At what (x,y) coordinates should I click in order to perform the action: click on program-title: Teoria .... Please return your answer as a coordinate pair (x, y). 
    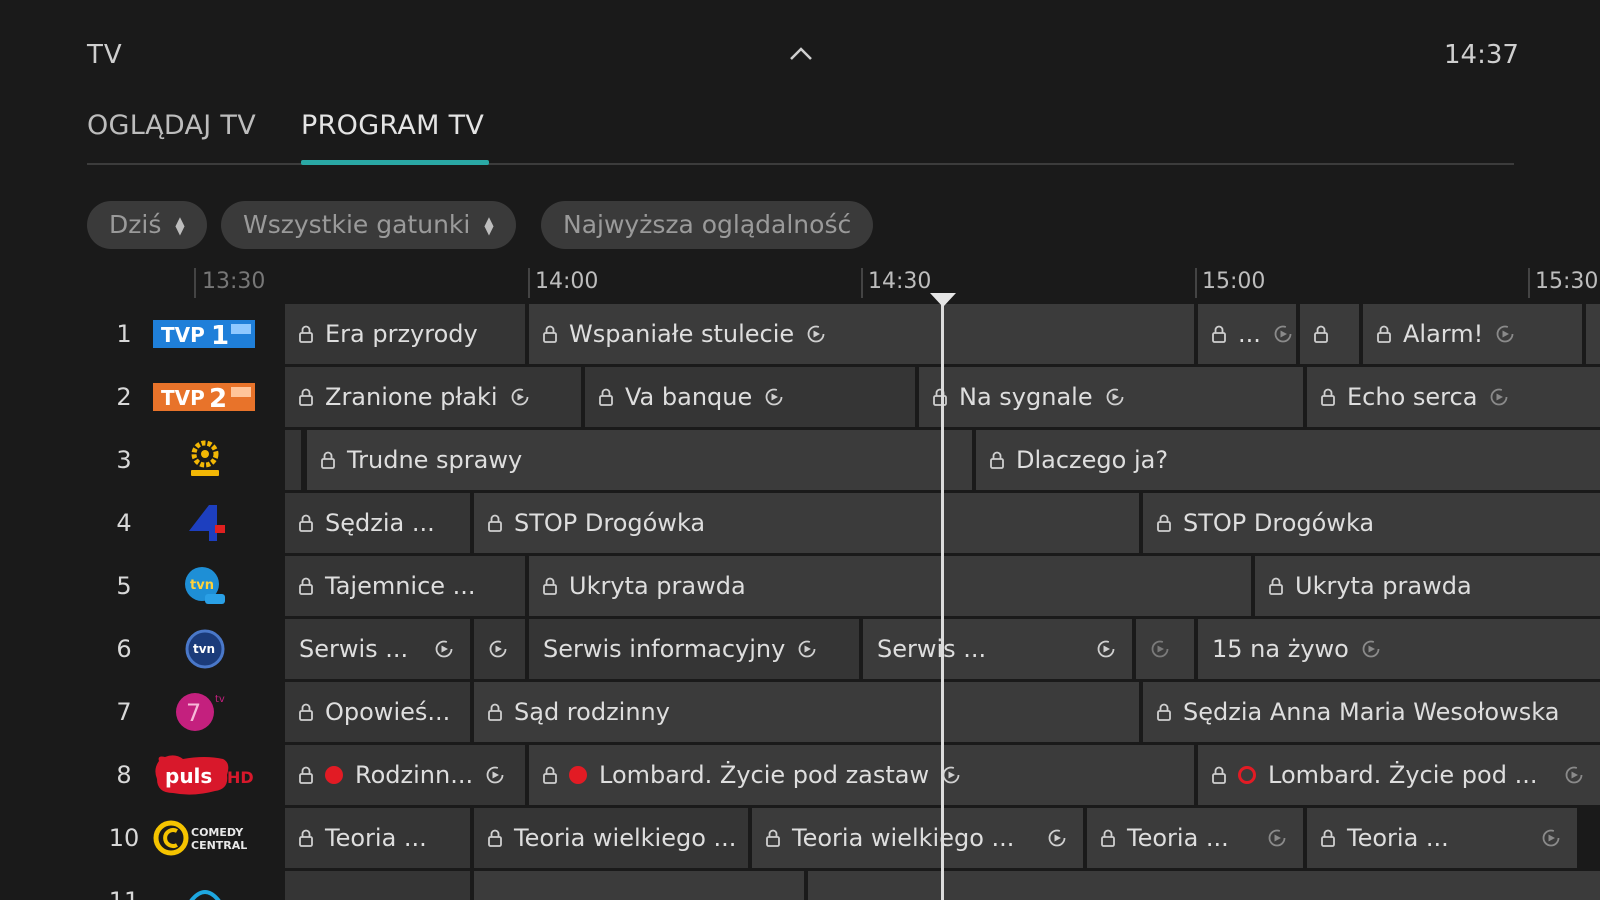
    Looking at the image, I should click on (1398, 838).